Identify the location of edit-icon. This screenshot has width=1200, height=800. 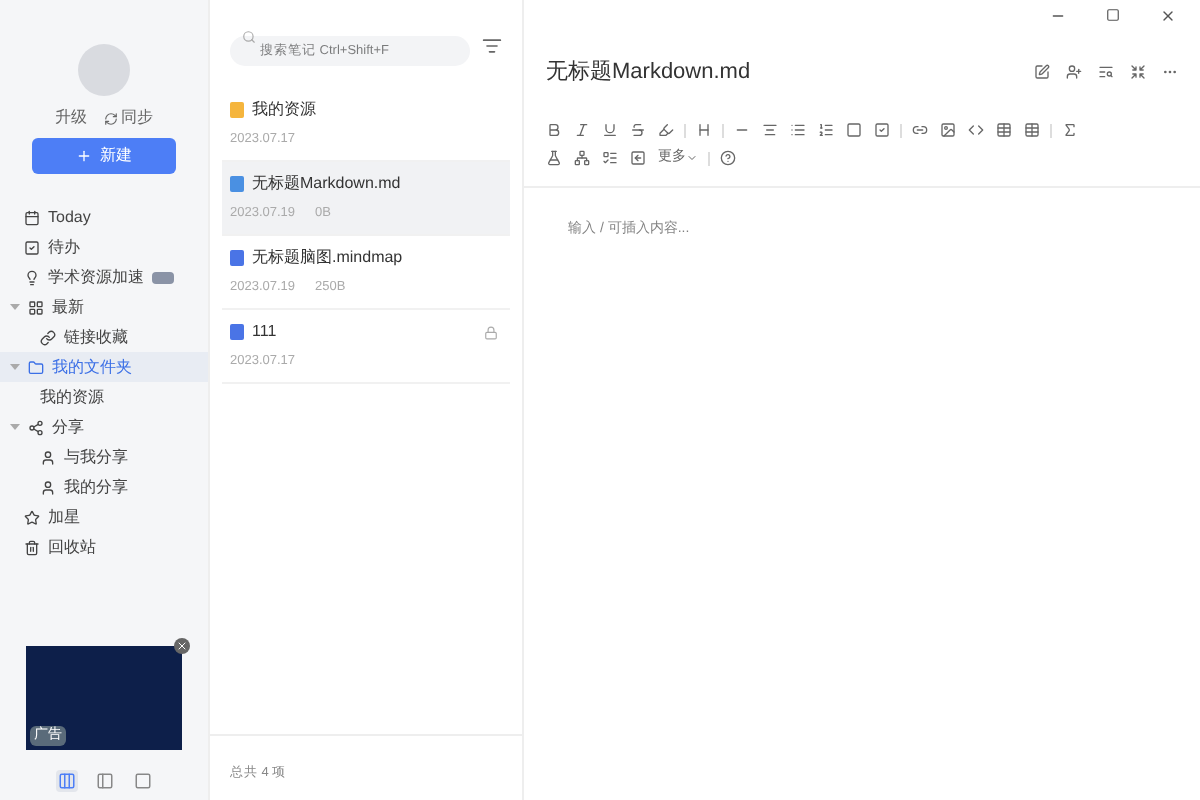
(1042, 72).